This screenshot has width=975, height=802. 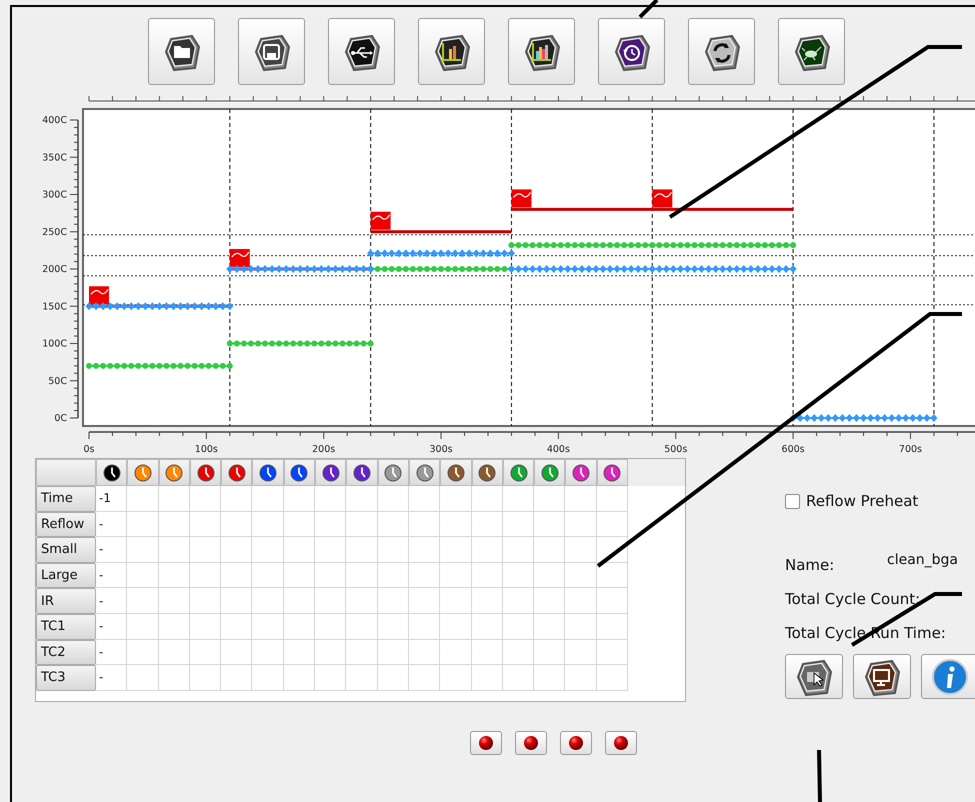 I want to click on flag-icon, so click(x=662, y=198).